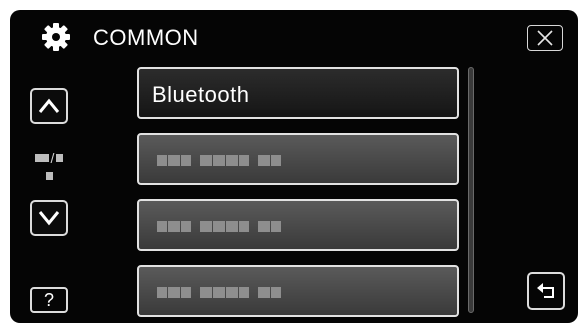 This screenshot has height=333, width=588. I want to click on return-button, so click(546, 291).